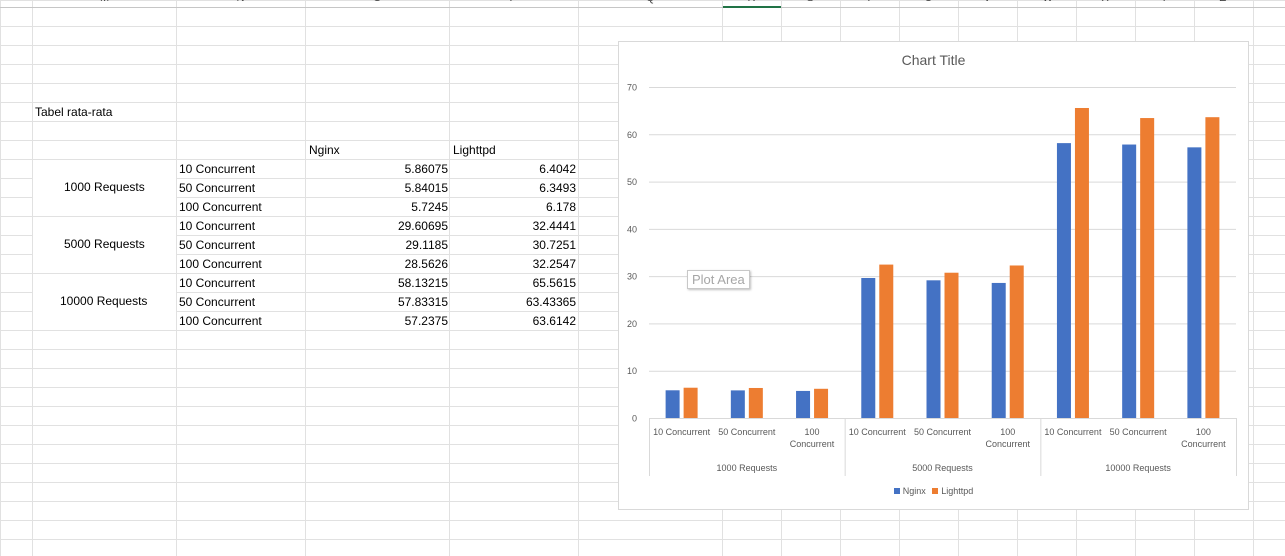  What do you see at coordinates (104, 2) in the screenshot?
I see `column-header-label: M` at bounding box center [104, 2].